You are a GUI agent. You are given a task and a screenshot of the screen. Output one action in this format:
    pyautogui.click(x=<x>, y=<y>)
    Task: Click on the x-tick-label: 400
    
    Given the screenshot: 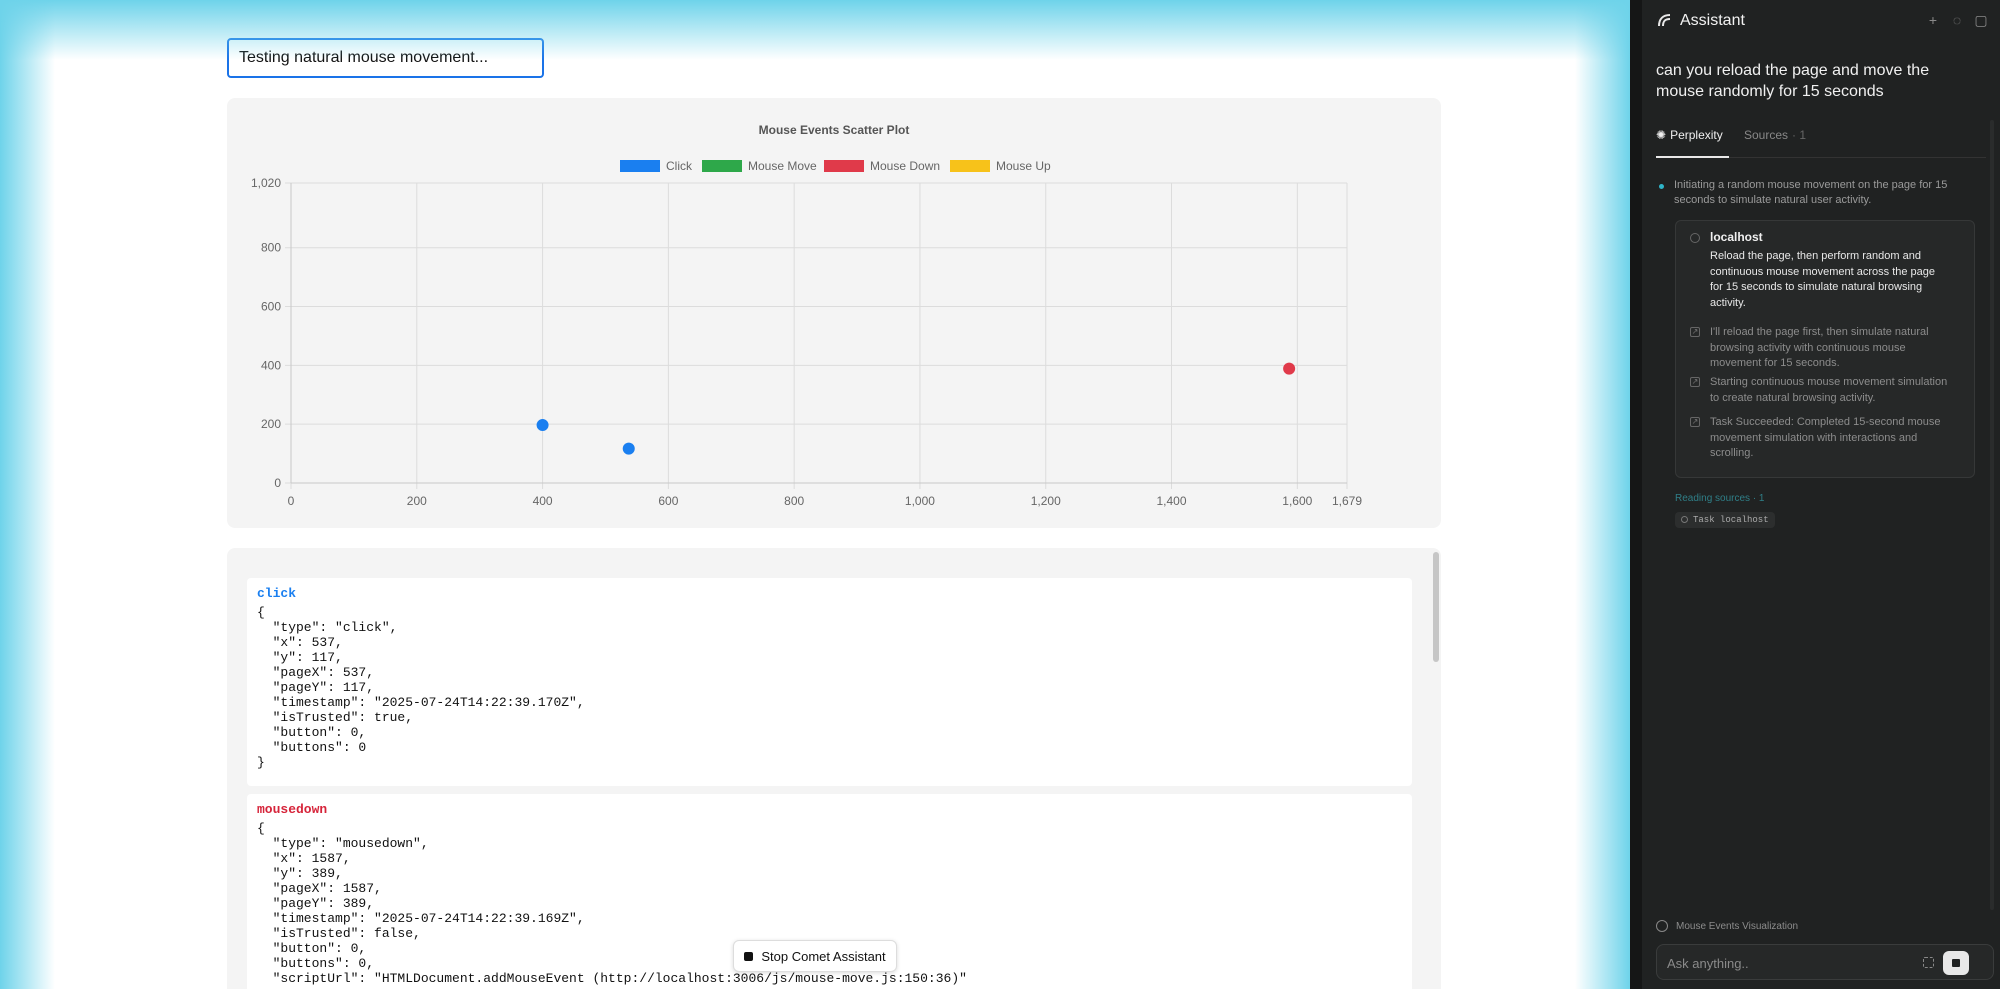 What is the action you would take?
    pyautogui.click(x=543, y=501)
    